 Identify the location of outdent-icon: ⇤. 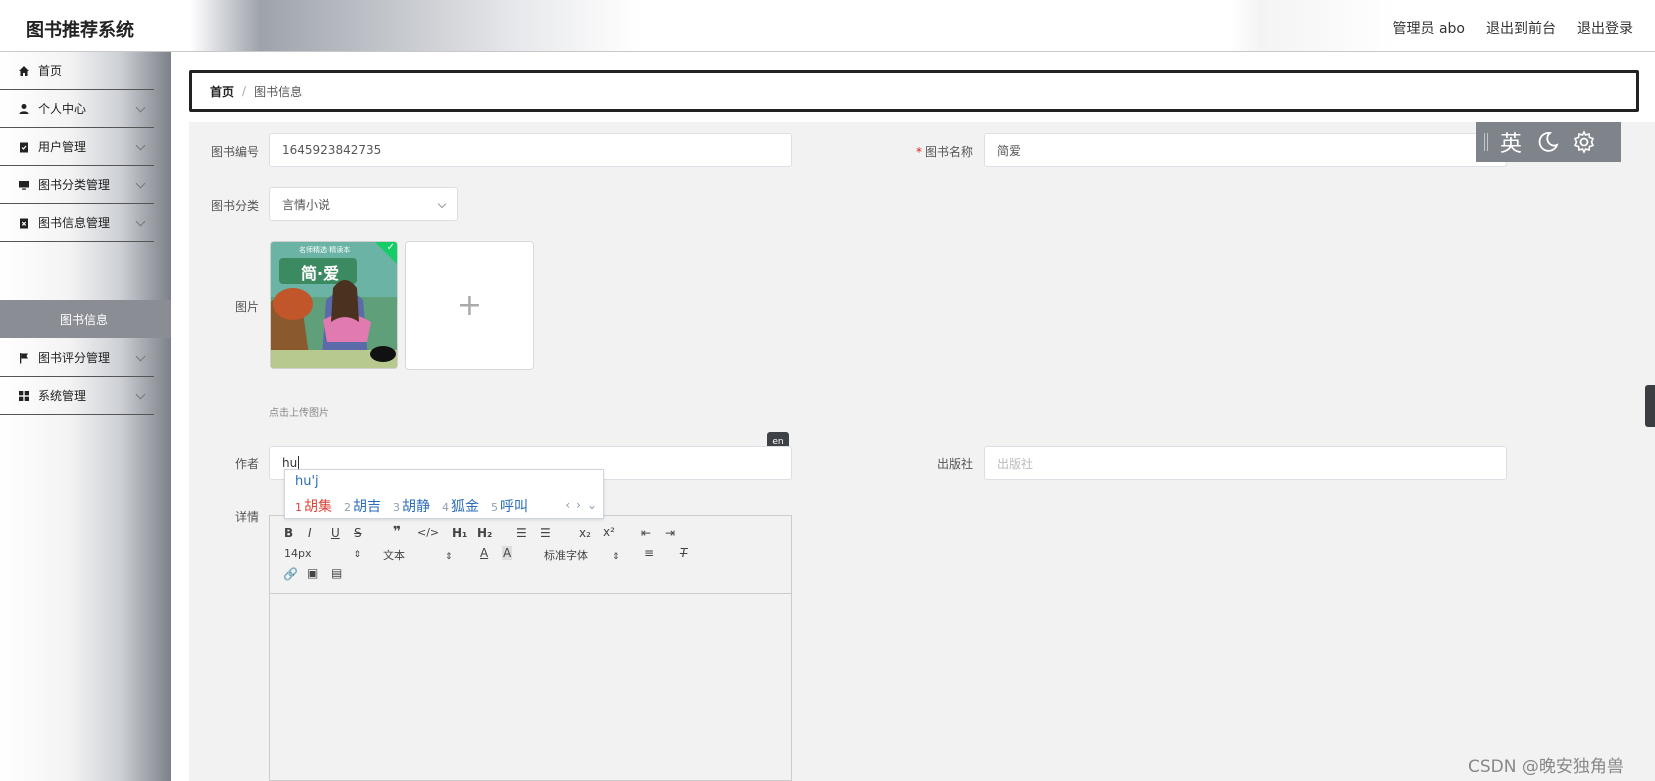
(646, 533).